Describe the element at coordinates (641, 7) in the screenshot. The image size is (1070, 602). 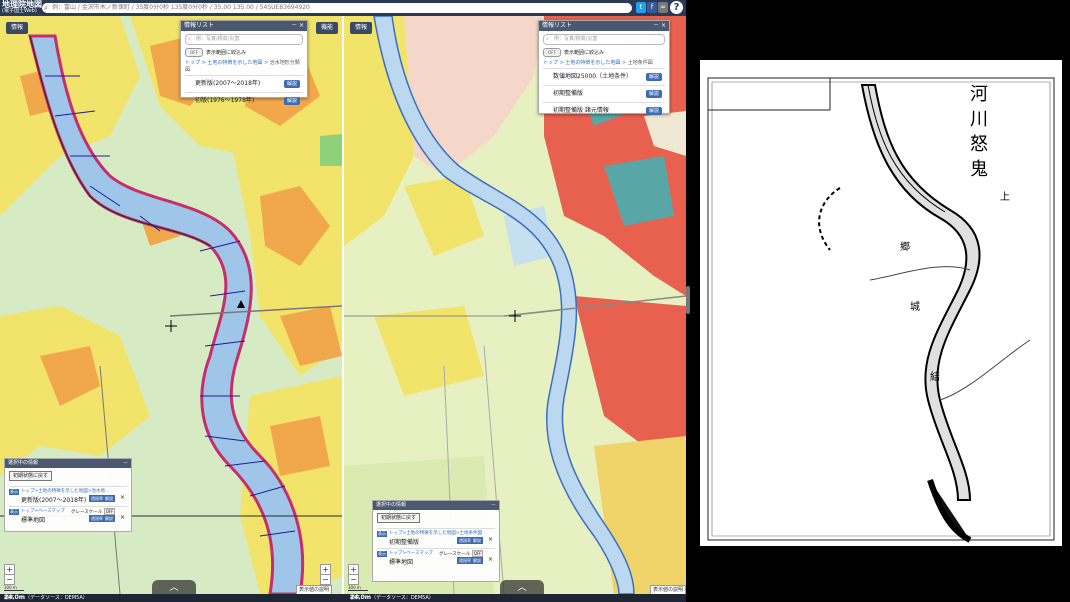
I see `twitter-icon: t` at that location.